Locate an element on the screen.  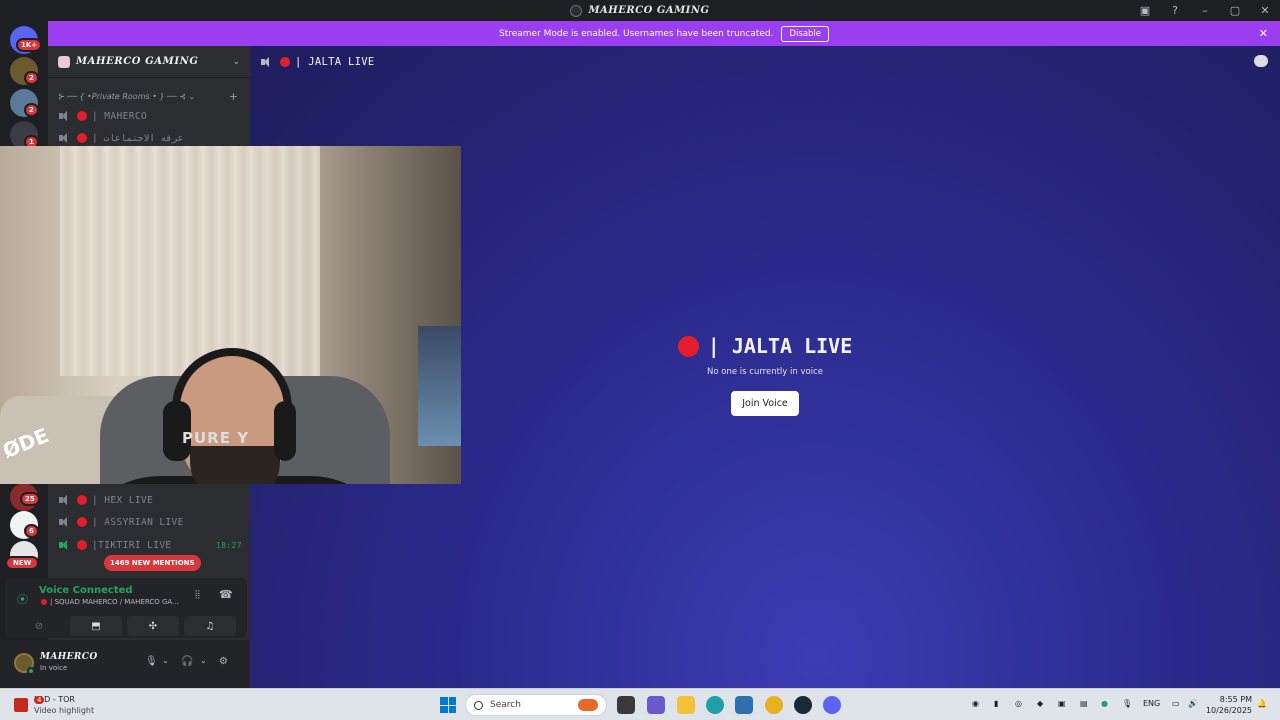
volume-icon: 🔊 is located at coordinates (1193, 703).